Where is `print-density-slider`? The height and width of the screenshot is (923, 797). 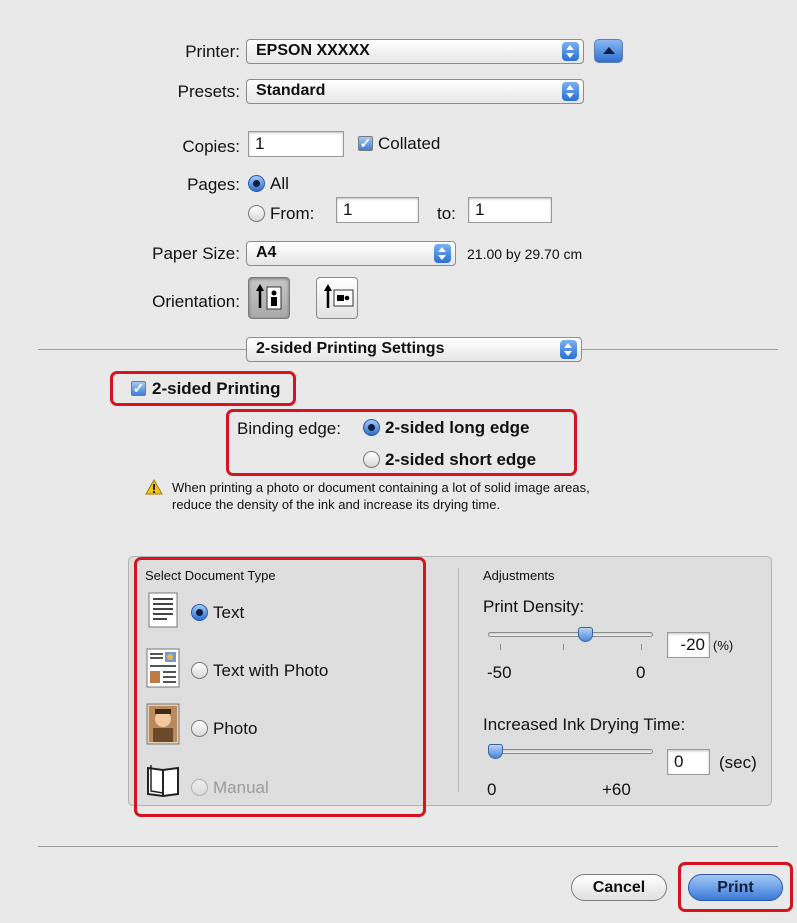 print-density-slider is located at coordinates (570, 634).